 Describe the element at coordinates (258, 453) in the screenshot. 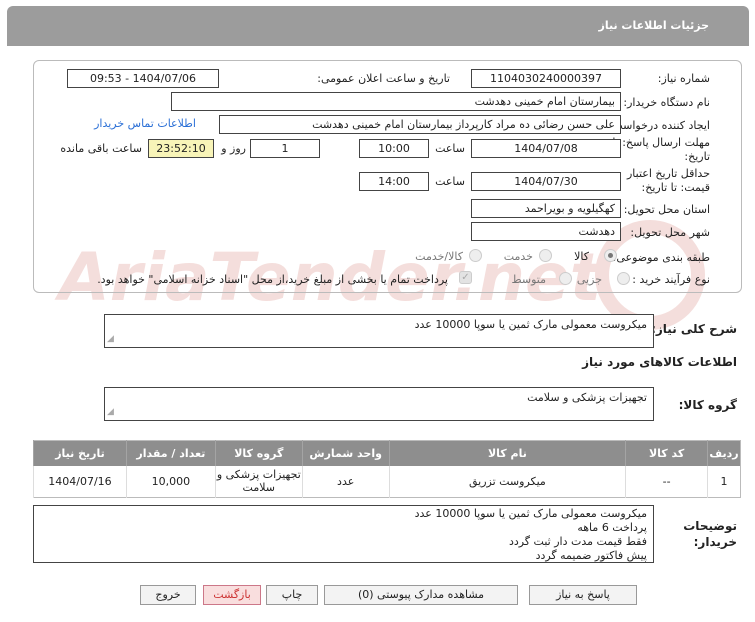

I see `col-header-group: گروه کالا` at that location.